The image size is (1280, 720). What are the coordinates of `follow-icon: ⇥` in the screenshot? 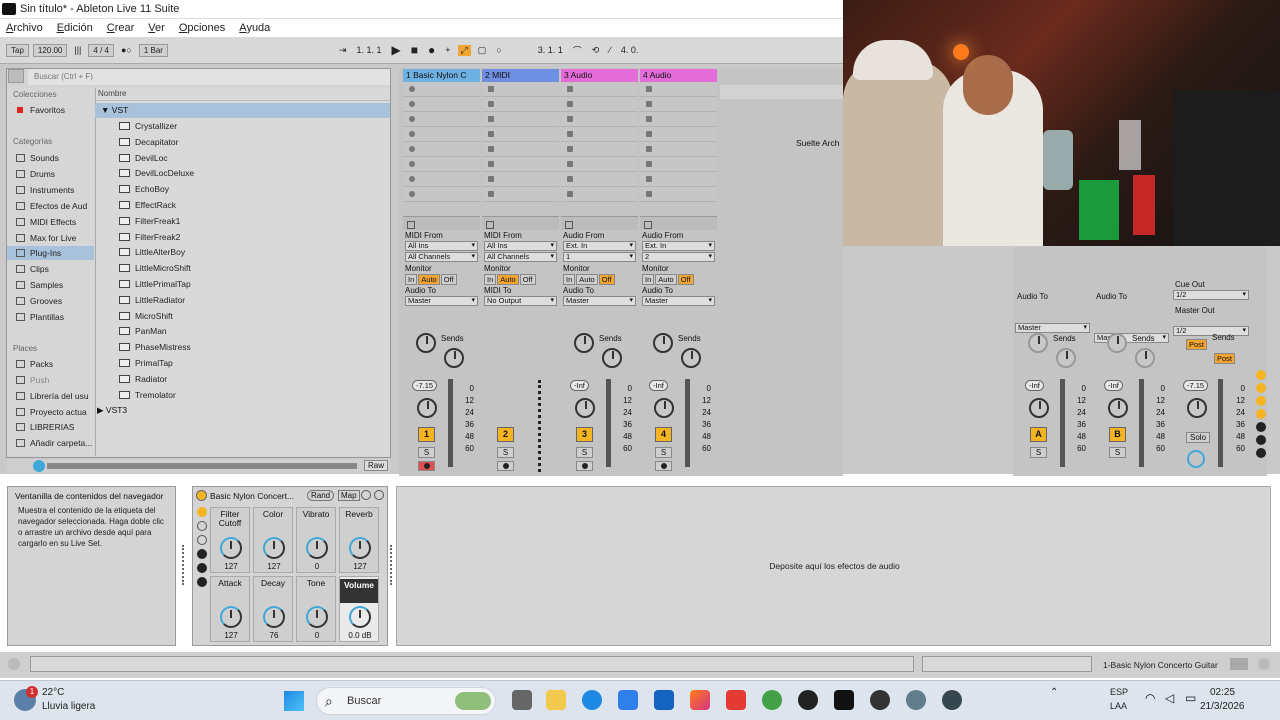 It's located at (343, 50).